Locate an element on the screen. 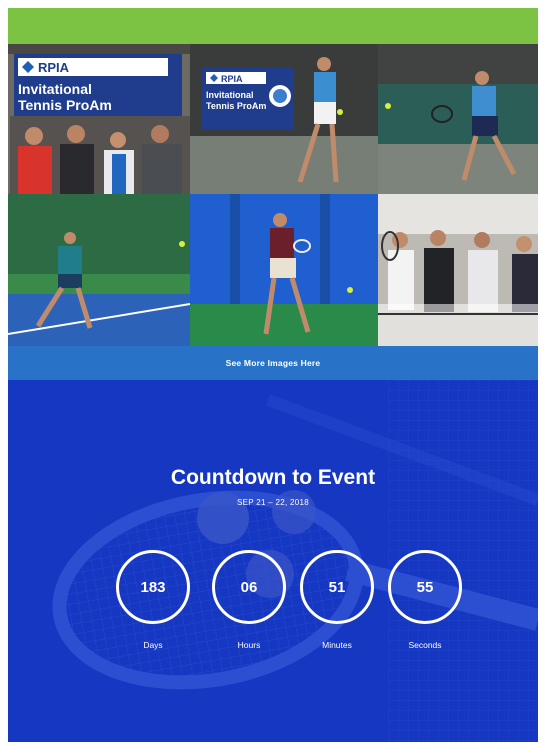 The image size is (546, 750). countdown-days: 183 Days is located at coordinates (153, 600).